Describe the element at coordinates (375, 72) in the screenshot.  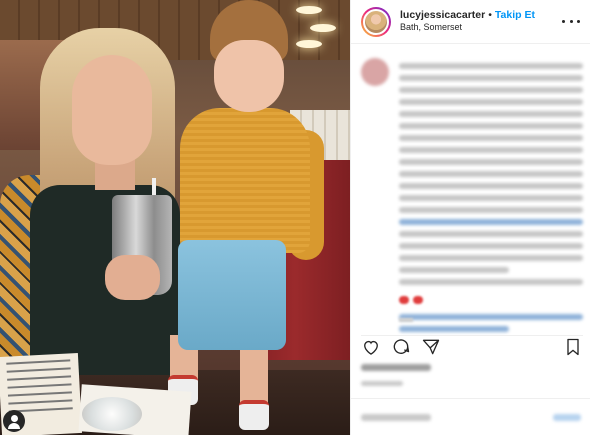
I see `caption-avatar` at that location.